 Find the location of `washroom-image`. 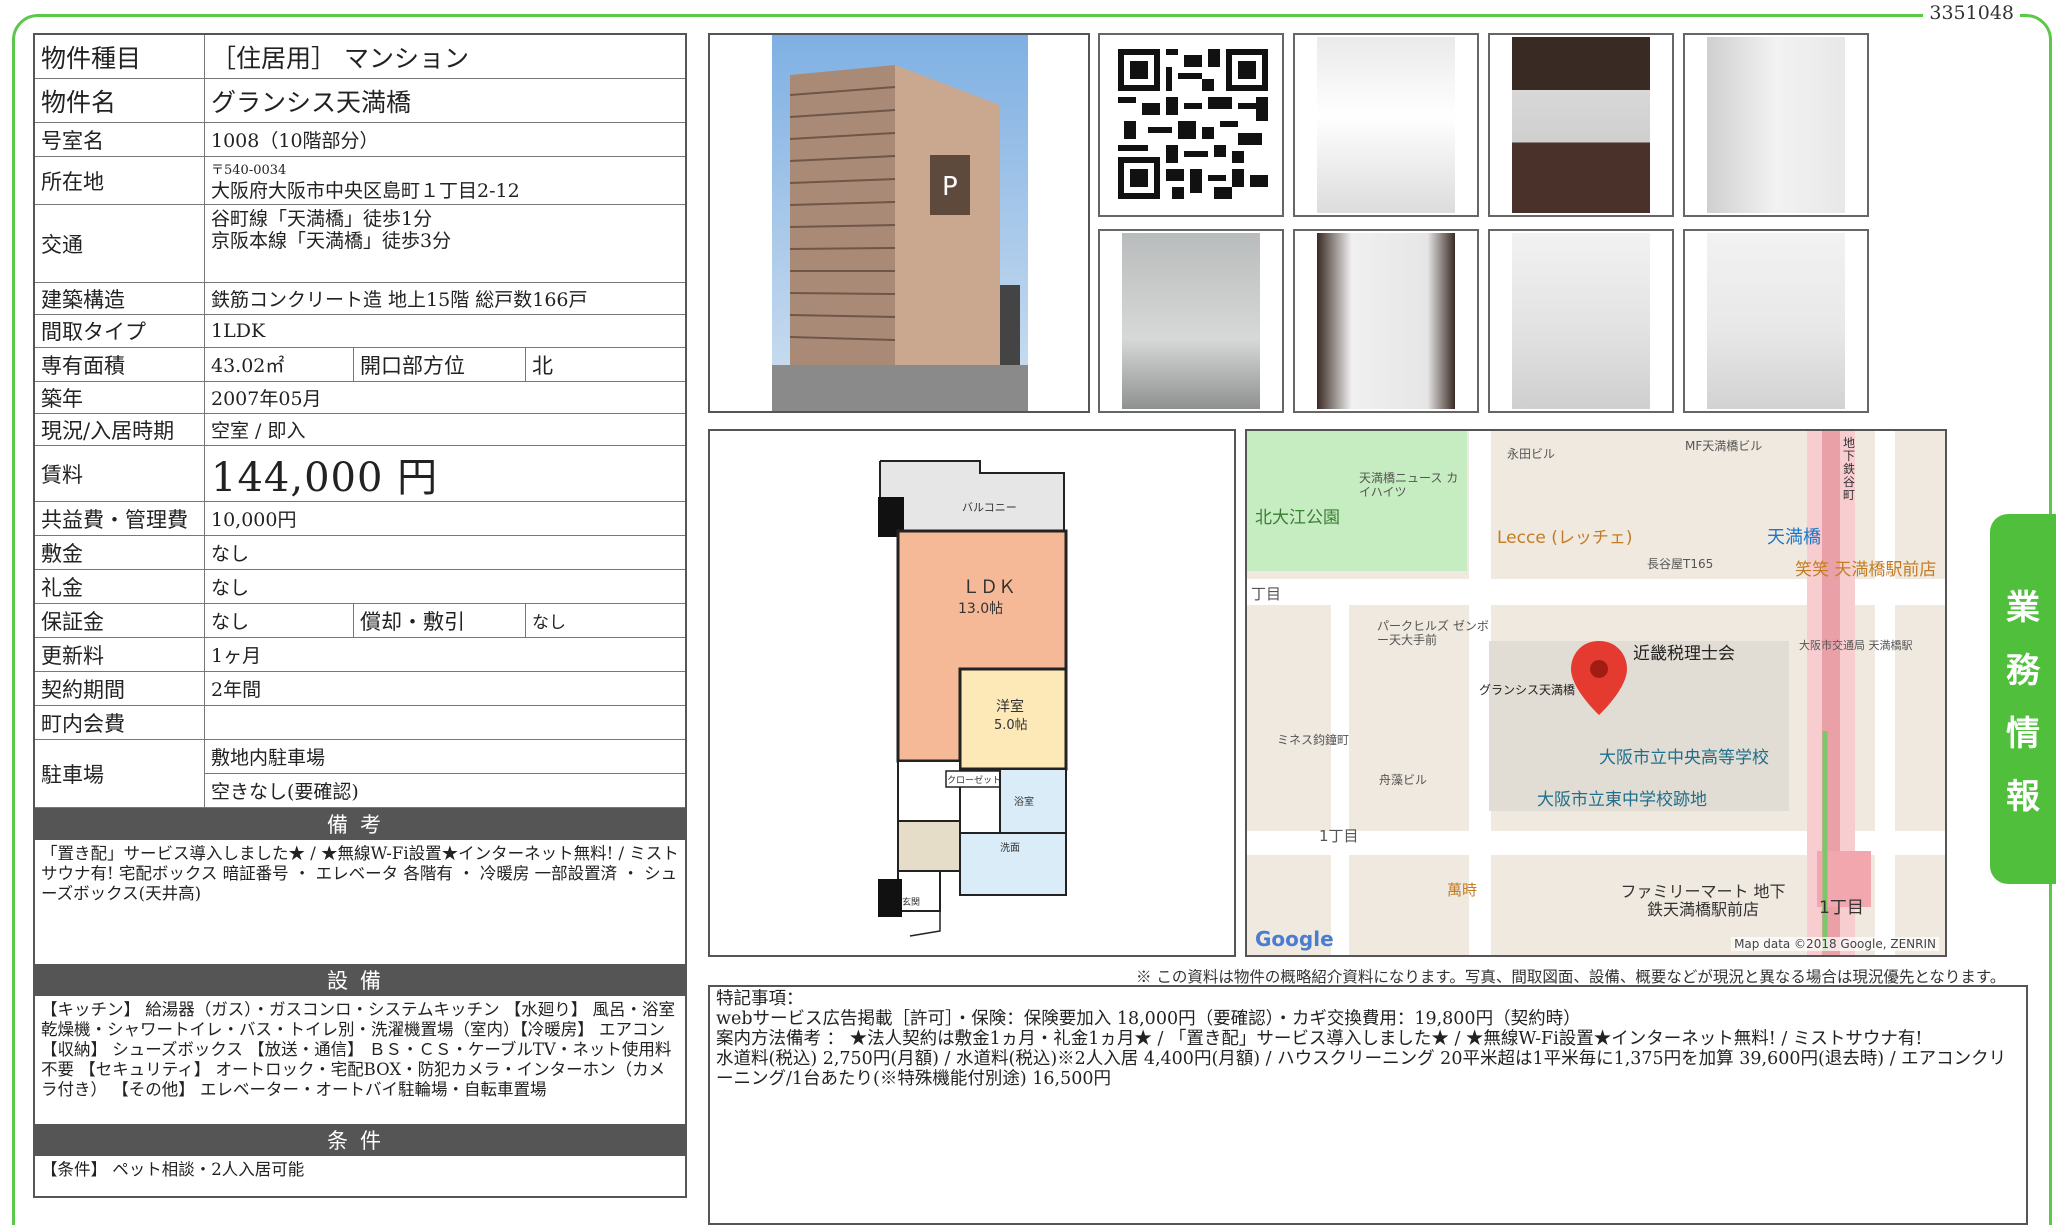

washroom-image is located at coordinates (1776, 125).